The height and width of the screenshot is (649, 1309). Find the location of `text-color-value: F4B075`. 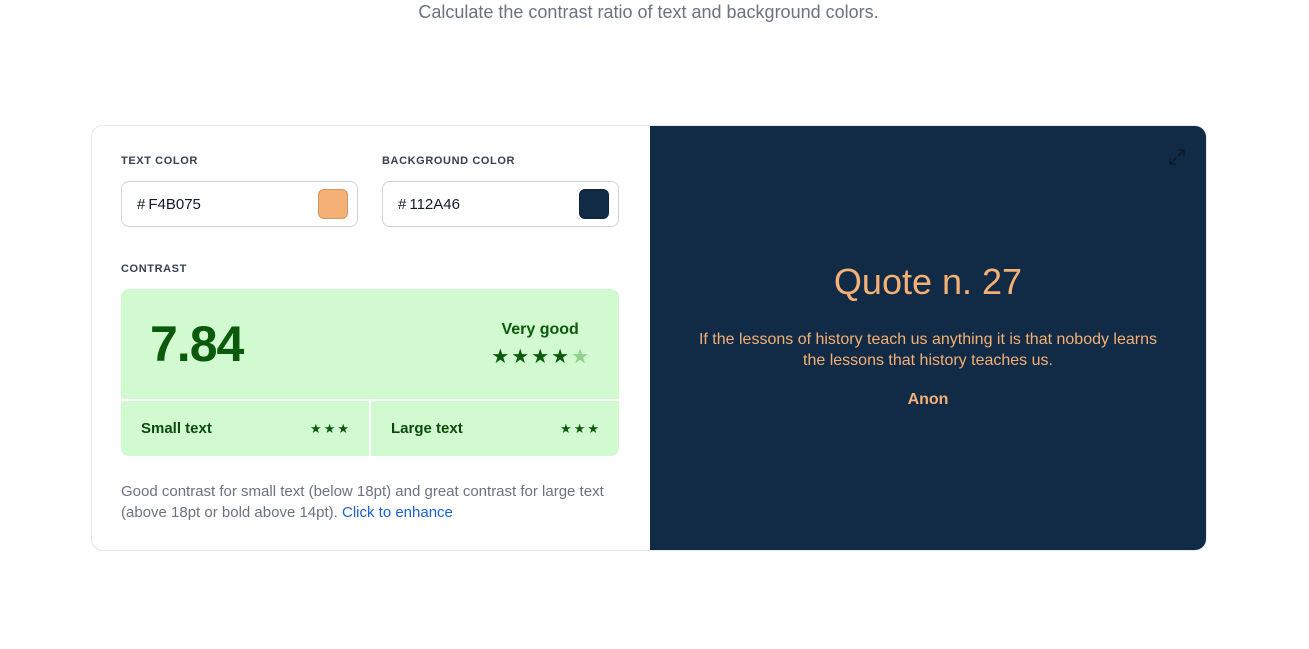

text-color-value: F4B075 is located at coordinates (233, 204).